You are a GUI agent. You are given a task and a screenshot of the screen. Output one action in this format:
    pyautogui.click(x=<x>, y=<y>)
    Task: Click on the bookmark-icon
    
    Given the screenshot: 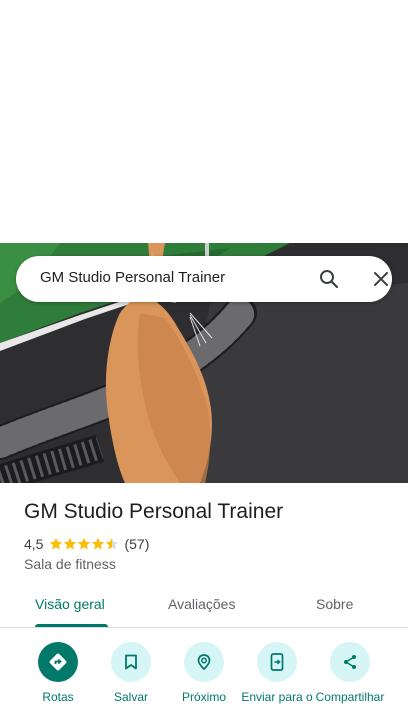 What is the action you would take?
    pyautogui.click(x=131, y=662)
    